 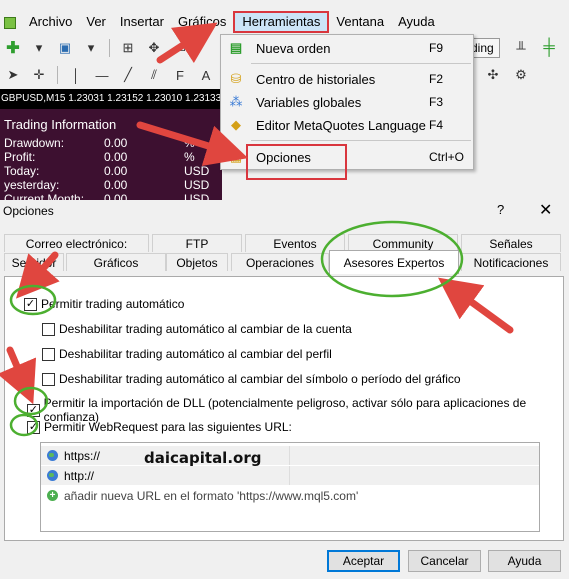 What do you see at coordinates (521, 75) in the screenshot?
I see `zoom-icon: ⚙` at bounding box center [521, 75].